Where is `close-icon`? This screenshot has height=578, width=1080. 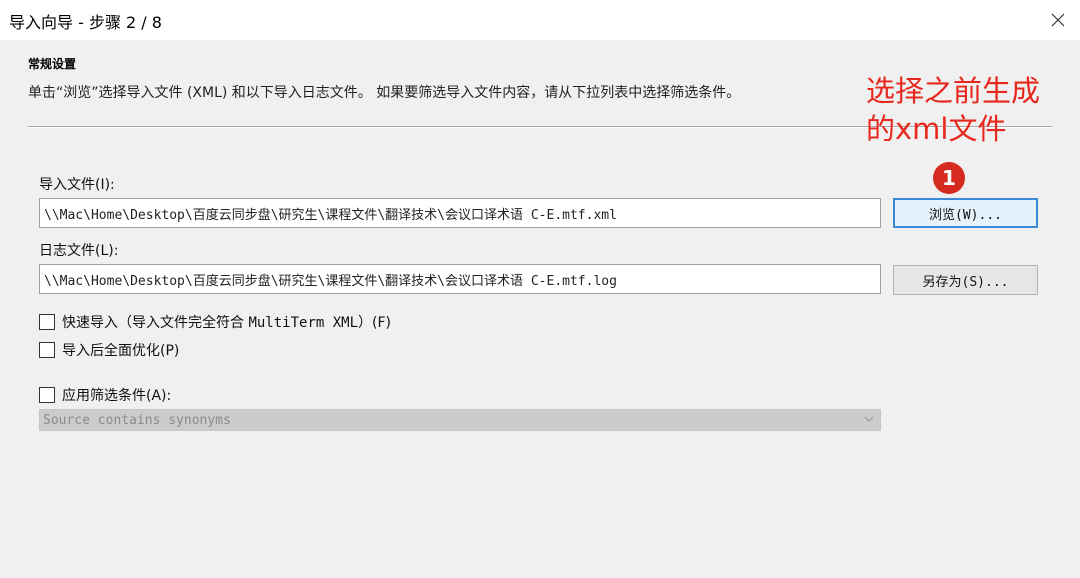 close-icon is located at coordinates (1058, 20).